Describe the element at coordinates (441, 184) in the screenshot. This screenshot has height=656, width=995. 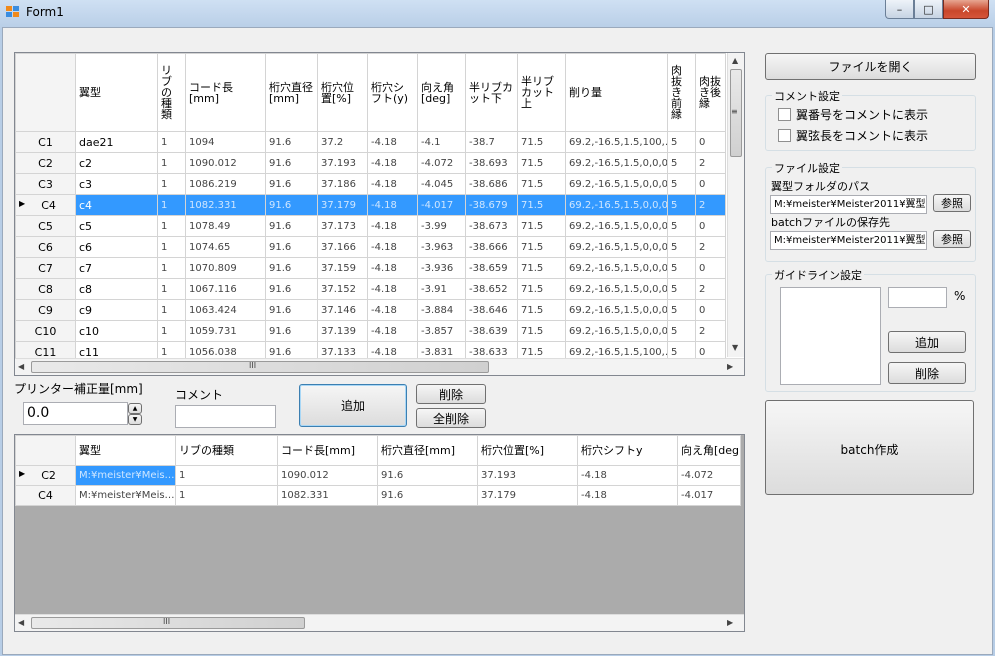
I see `grid-cell: -4.045` at that location.